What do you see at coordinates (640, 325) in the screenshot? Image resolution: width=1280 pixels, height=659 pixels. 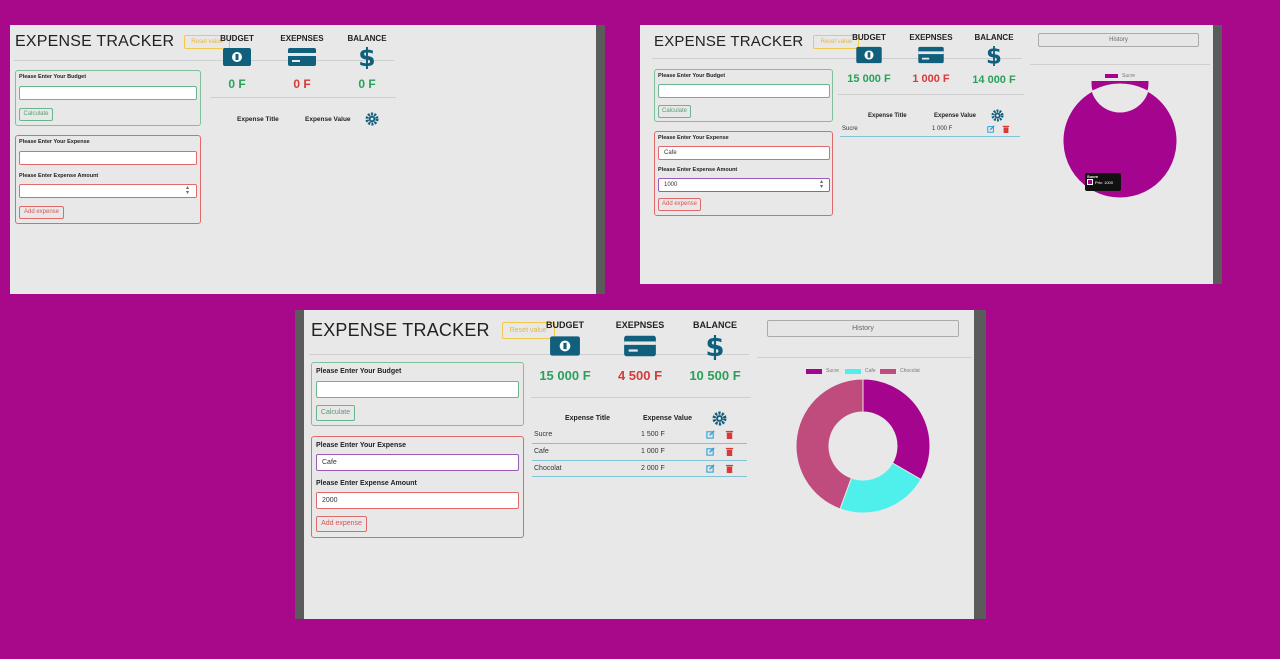 I see `expenses-label: EXEPNSES` at bounding box center [640, 325].